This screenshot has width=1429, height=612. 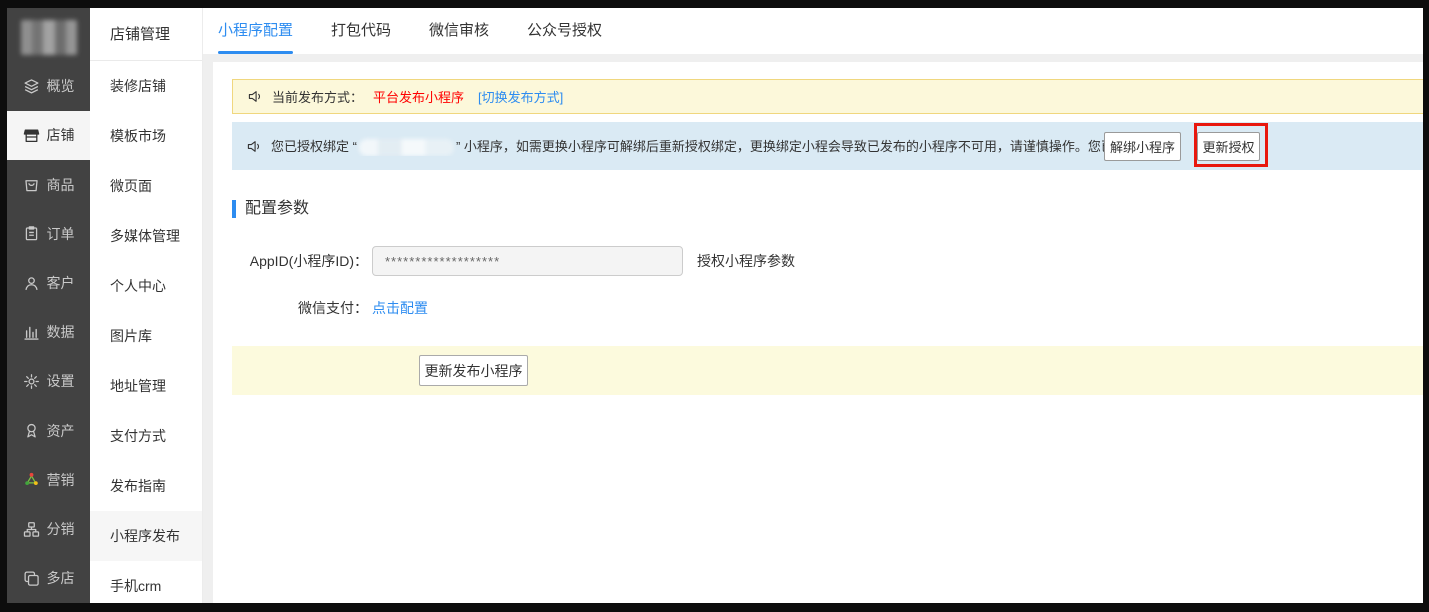 What do you see at coordinates (146, 386) in the screenshot?
I see `submenu-item-address-management: 地址管理` at bounding box center [146, 386].